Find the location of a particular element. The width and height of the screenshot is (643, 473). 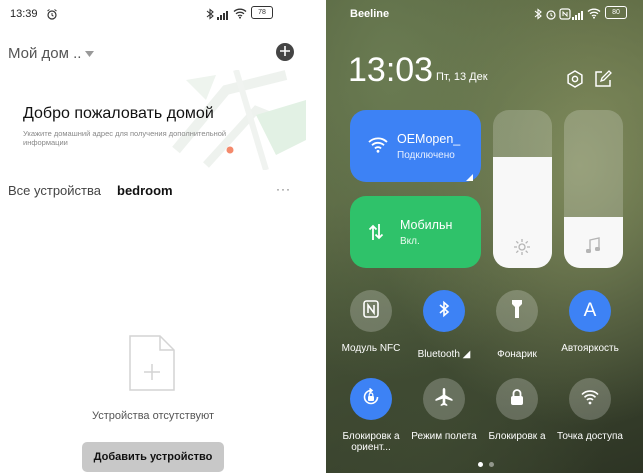

airplane-mode-toggle is located at coordinates (444, 399).